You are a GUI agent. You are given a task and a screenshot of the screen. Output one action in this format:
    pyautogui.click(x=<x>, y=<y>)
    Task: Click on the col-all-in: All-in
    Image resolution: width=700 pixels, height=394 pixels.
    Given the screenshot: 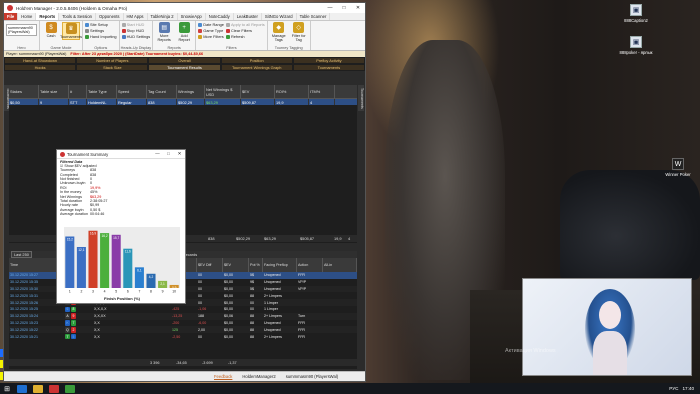 What is the action you would take?
    pyautogui.click(x=340, y=265)
    